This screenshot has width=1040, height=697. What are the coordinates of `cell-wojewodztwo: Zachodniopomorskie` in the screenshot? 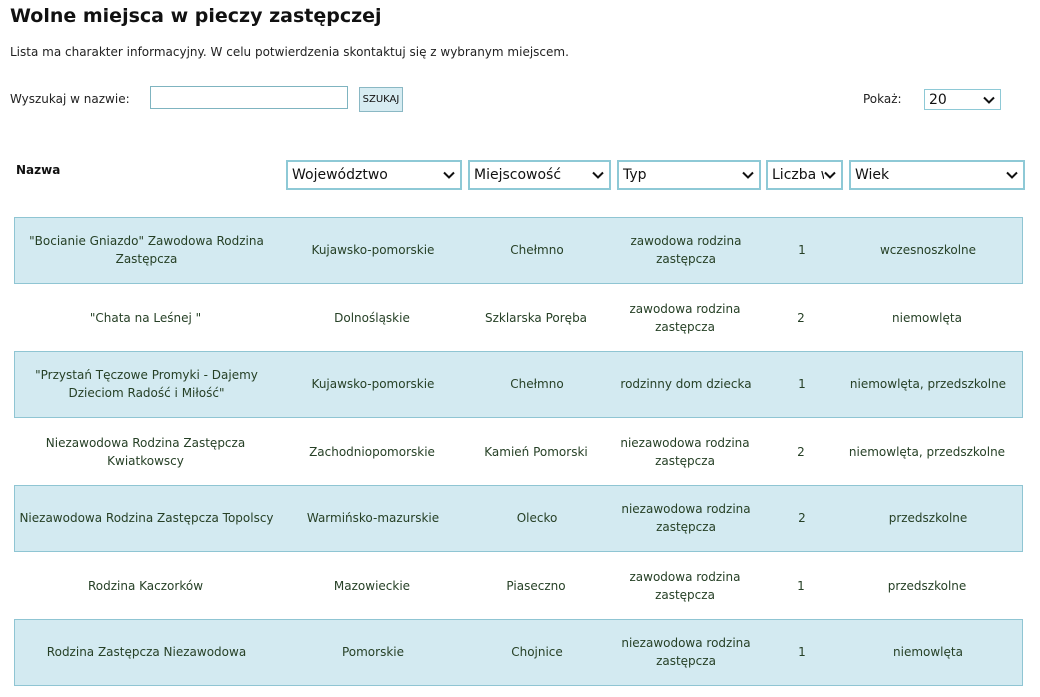 It's located at (372, 451).